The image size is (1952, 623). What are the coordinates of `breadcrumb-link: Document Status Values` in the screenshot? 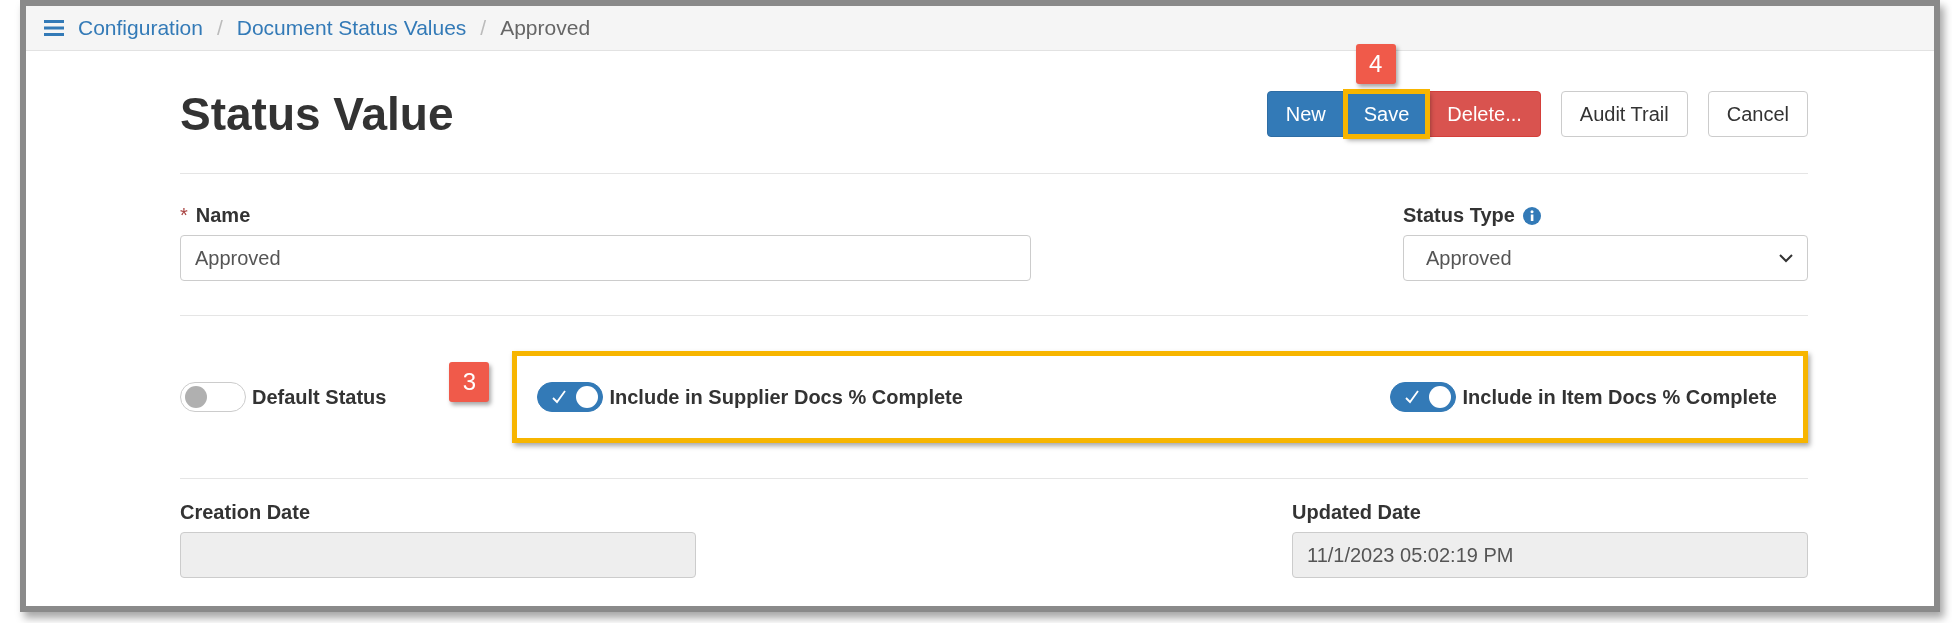 It's located at (351, 28).